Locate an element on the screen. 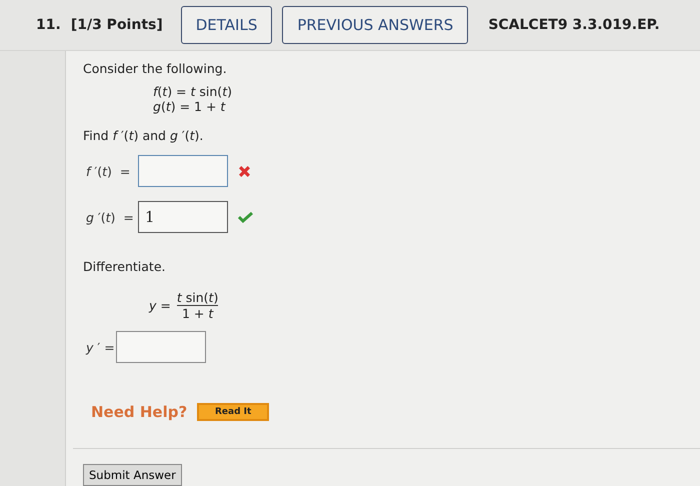  read-it-button: Read It is located at coordinates (233, 412).